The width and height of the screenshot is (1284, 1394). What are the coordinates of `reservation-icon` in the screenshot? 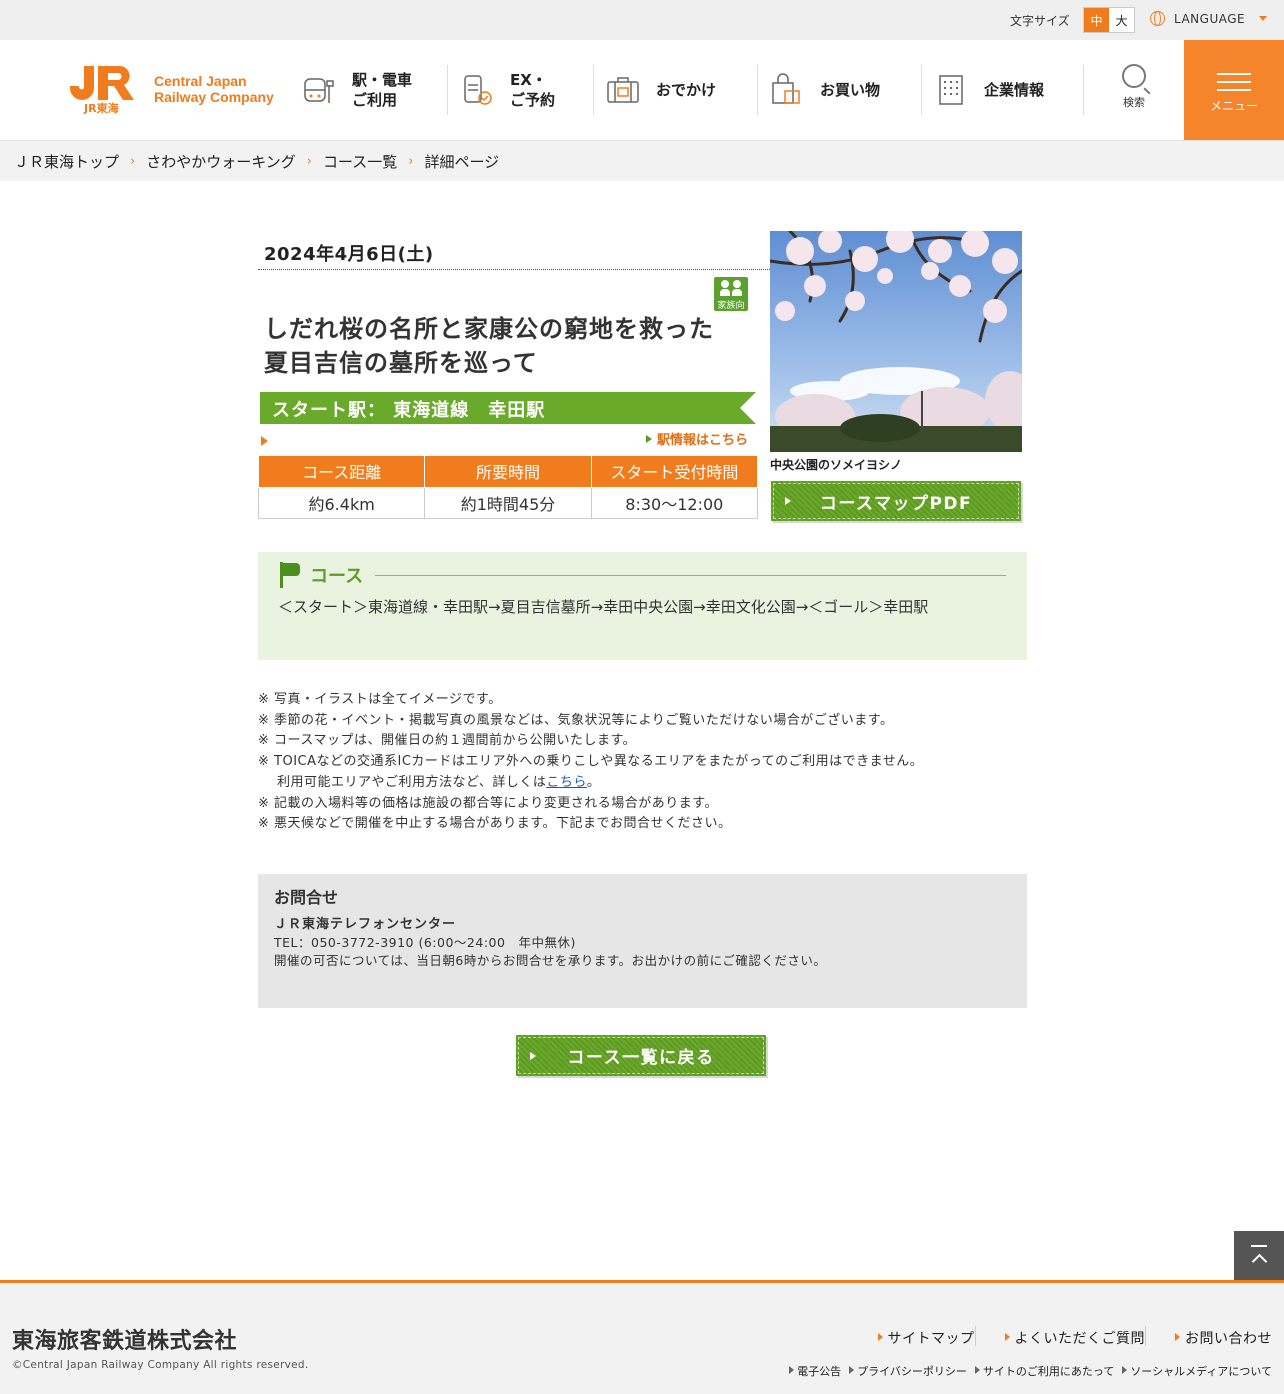 It's located at (477, 90).